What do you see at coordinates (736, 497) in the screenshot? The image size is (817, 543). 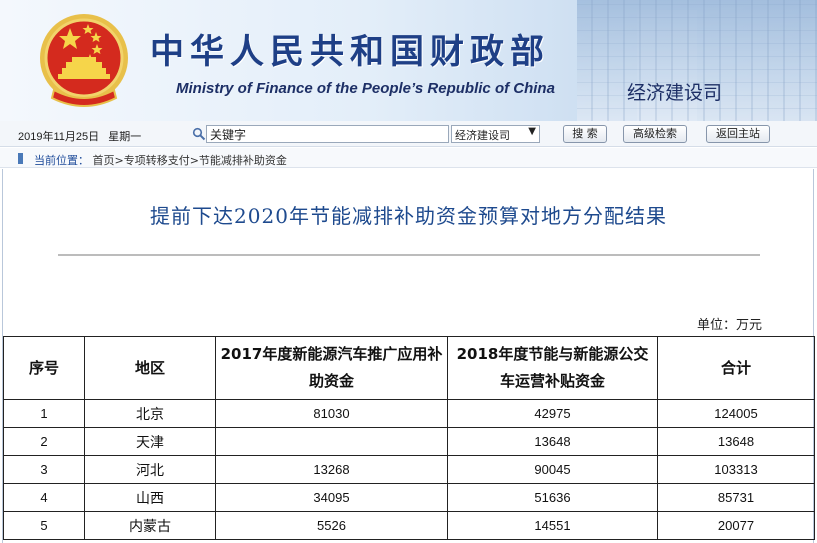 I see `cell-total: 85731` at bounding box center [736, 497].